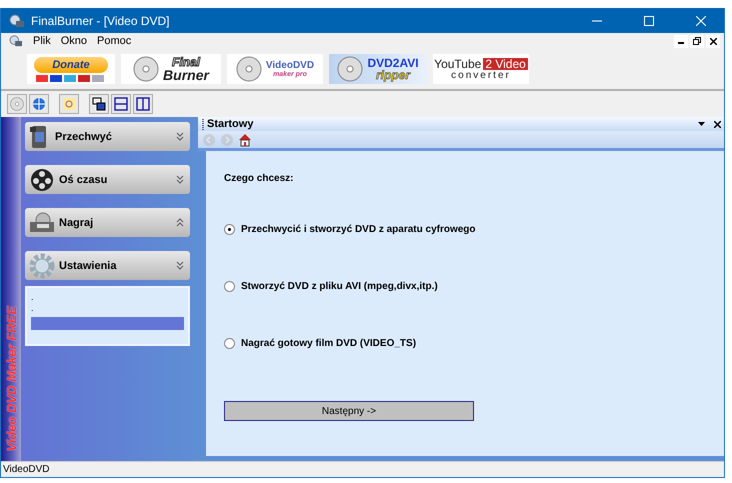 The width and height of the screenshot is (732, 483). I want to click on radio-option: Nagrać gotowy film DVD (VIDEO_TS), so click(474, 343).